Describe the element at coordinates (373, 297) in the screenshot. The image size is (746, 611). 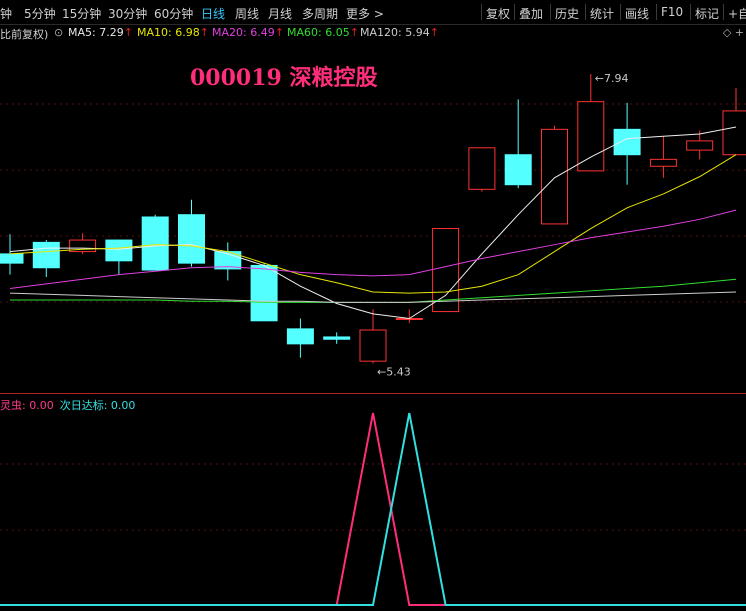
I see `ma-line-ma120` at that location.